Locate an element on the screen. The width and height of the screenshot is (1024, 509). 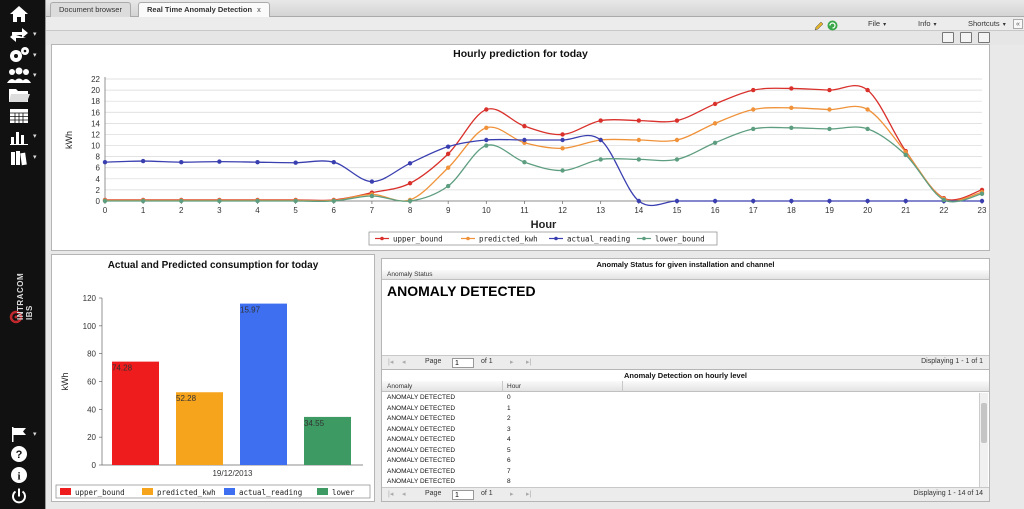
calendar-icon is located at coordinates (19, 116).